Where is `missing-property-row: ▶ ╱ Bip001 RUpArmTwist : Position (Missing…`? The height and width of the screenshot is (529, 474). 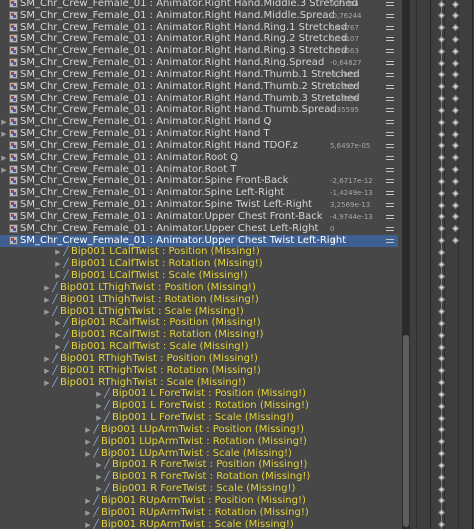 missing-property-row: ▶ ╱ Bip001 RUpArmTwist : Position (Missing… is located at coordinates (199, 501).